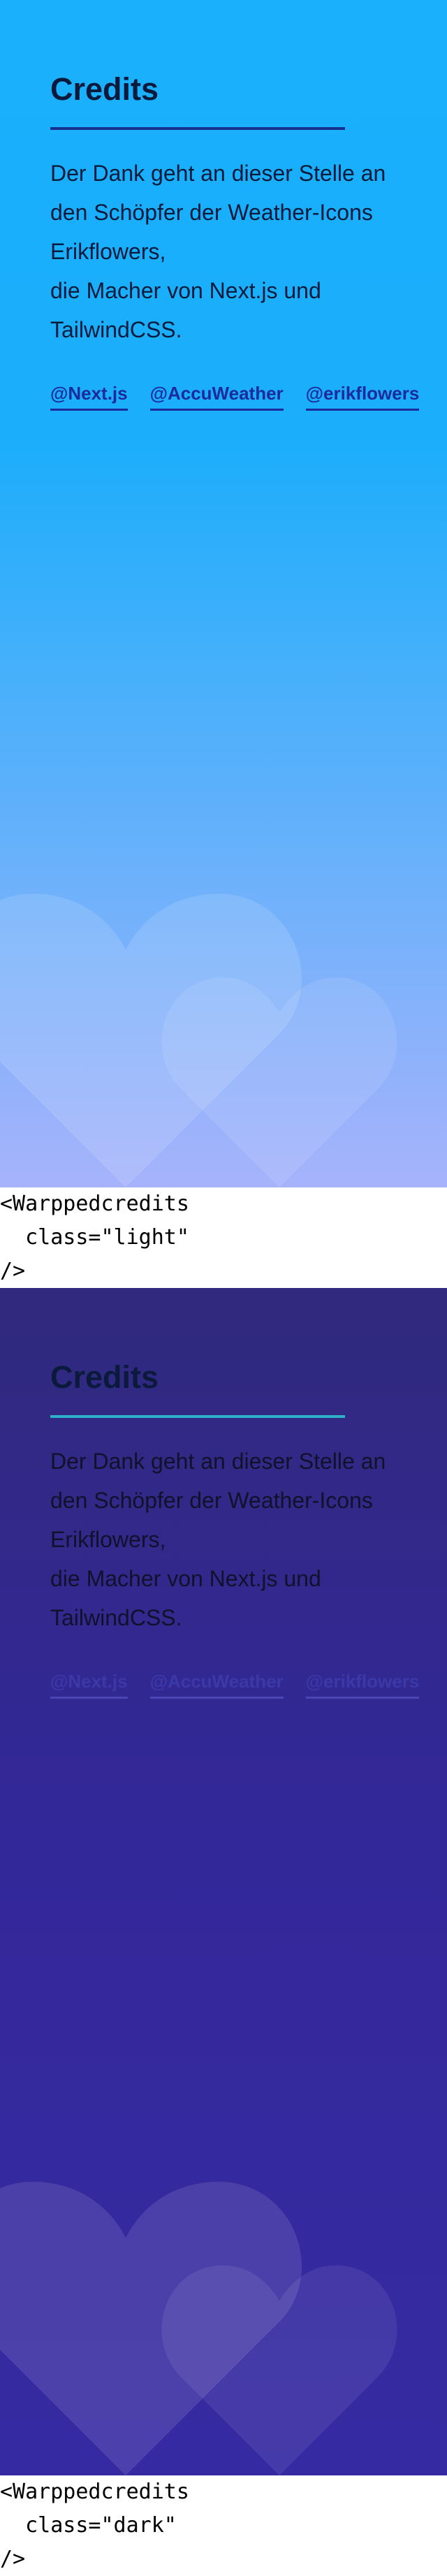 The image size is (447, 2576). What do you see at coordinates (223, 1237) in the screenshot?
I see `code-snippet-light: <Warppedcredits class="light" />` at bounding box center [223, 1237].